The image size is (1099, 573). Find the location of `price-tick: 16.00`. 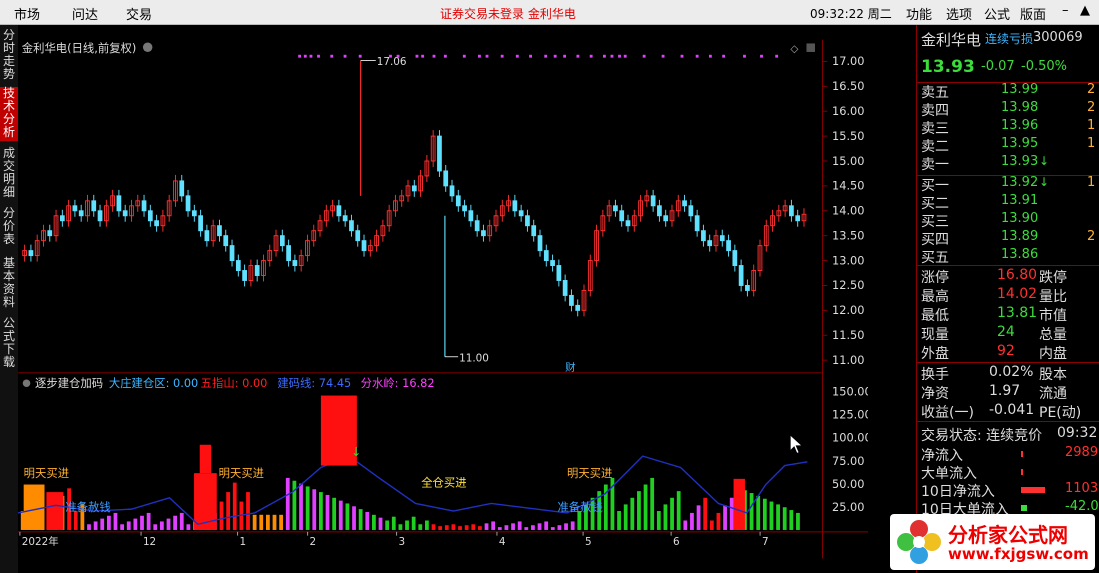

price-tick: 16.00 is located at coordinates (848, 111).